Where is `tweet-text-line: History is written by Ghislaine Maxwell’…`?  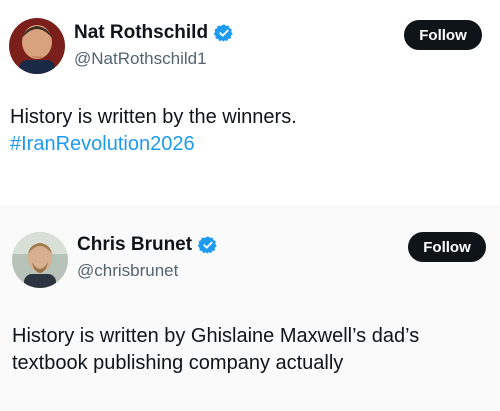 tweet-text-line: History is written by Ghislaine Maxwell’… is located at coordinates (216, 336).